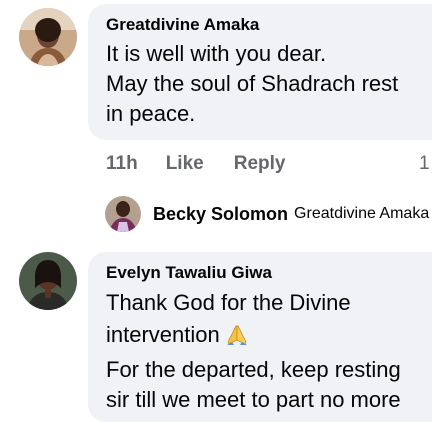  I want to click on avatar, so click(48, 281).